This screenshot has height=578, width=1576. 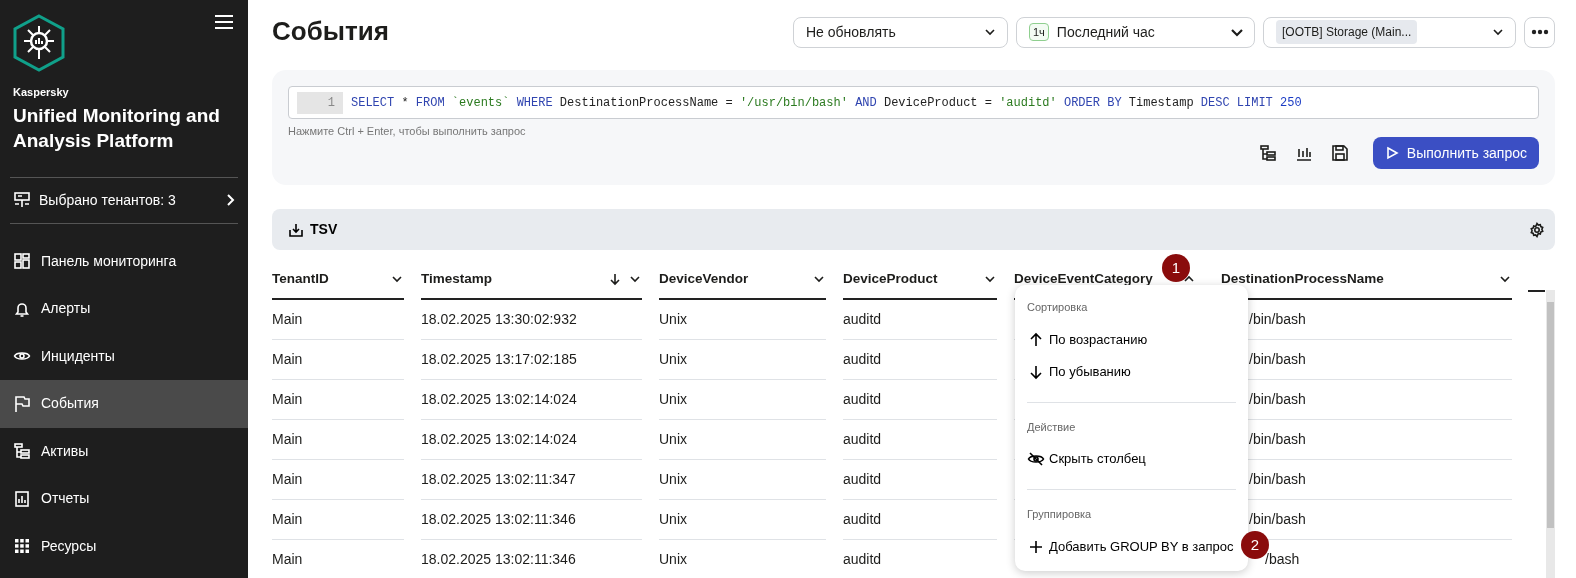 I want to click on table-cell: 18.02.2025 13:17:02:185, so click(x=531, y=360).